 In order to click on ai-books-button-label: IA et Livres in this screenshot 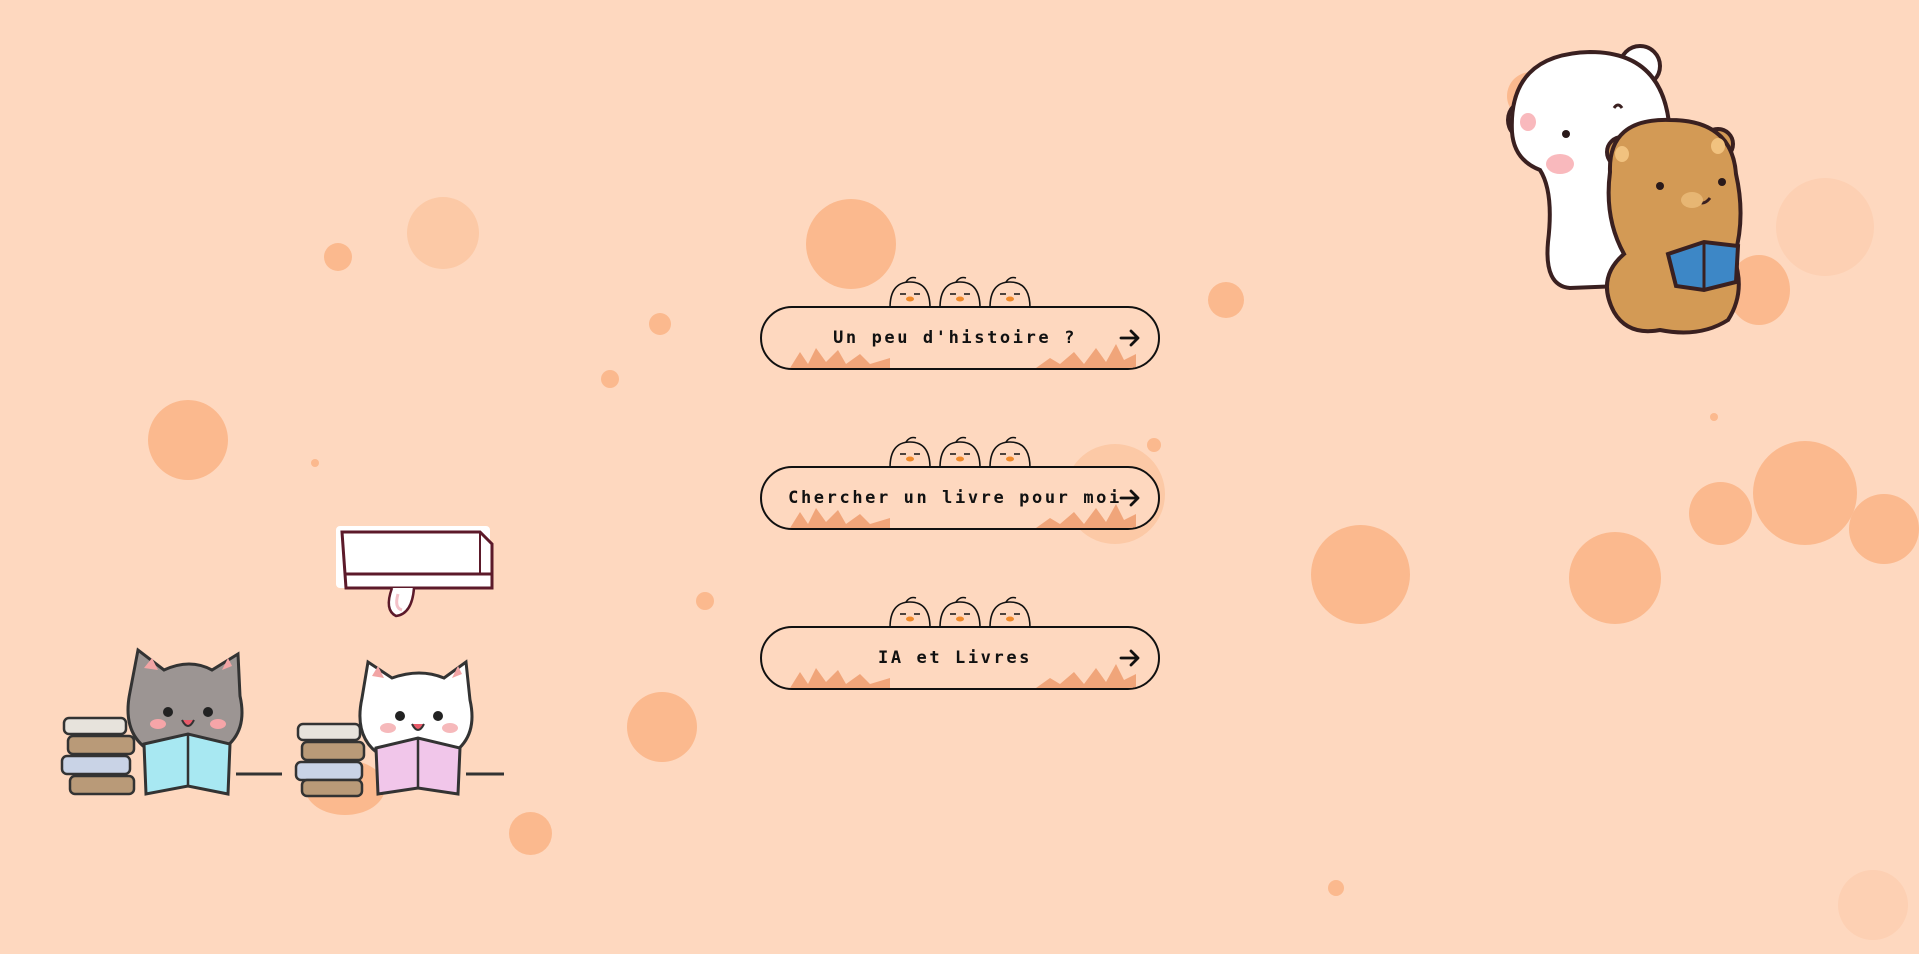, I will do `click(955, 658)`.